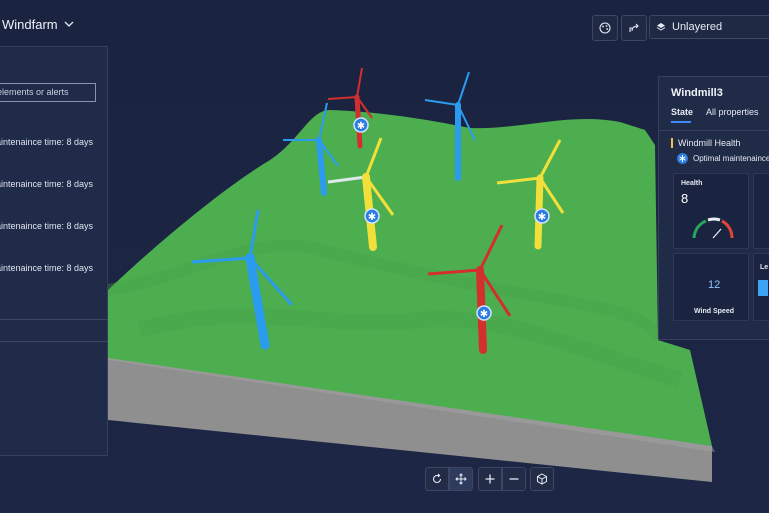 The image size is (769, 513). I want to click on object-view-button, so click(542, 479).